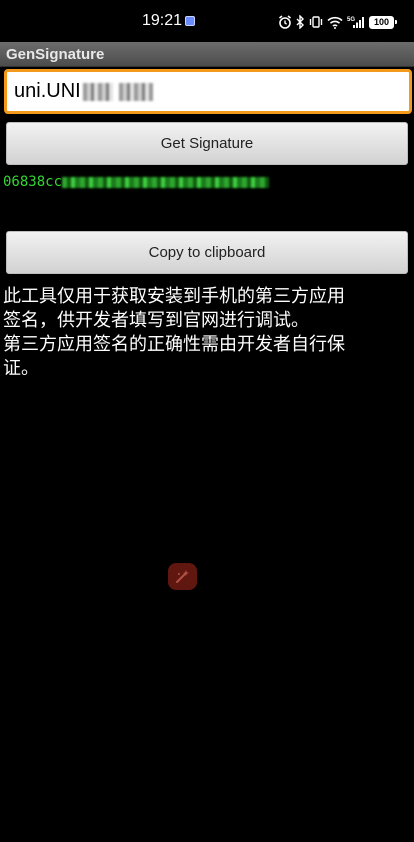 This screenshot has height=842, width=414. What do you see at coordinates (156, 320) in the screenshot?
I see `info-line: 签名，供开发者填写到官网进行调试。` at bounding box center [156, 320].